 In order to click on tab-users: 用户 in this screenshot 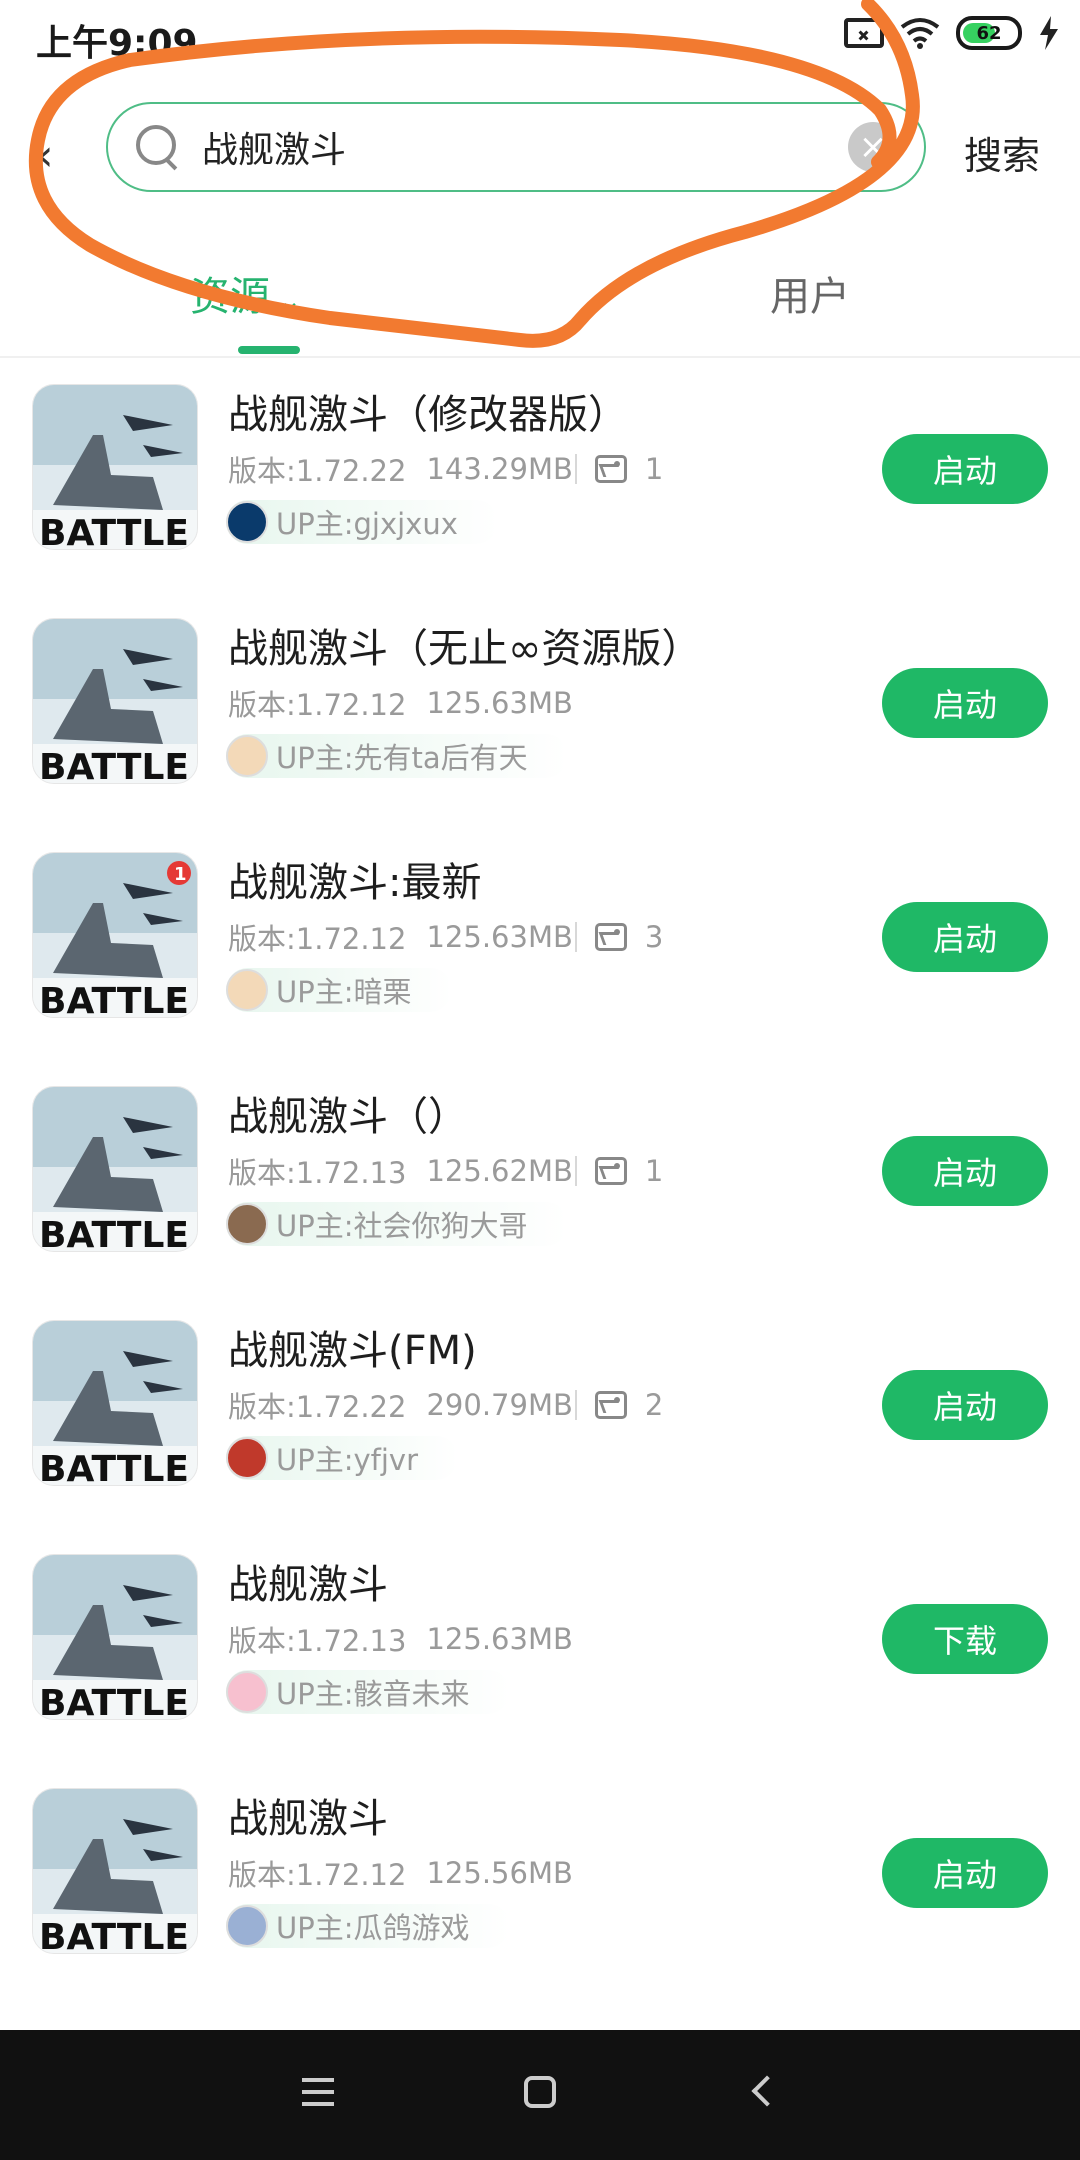, I will do `click(810, 293)`.